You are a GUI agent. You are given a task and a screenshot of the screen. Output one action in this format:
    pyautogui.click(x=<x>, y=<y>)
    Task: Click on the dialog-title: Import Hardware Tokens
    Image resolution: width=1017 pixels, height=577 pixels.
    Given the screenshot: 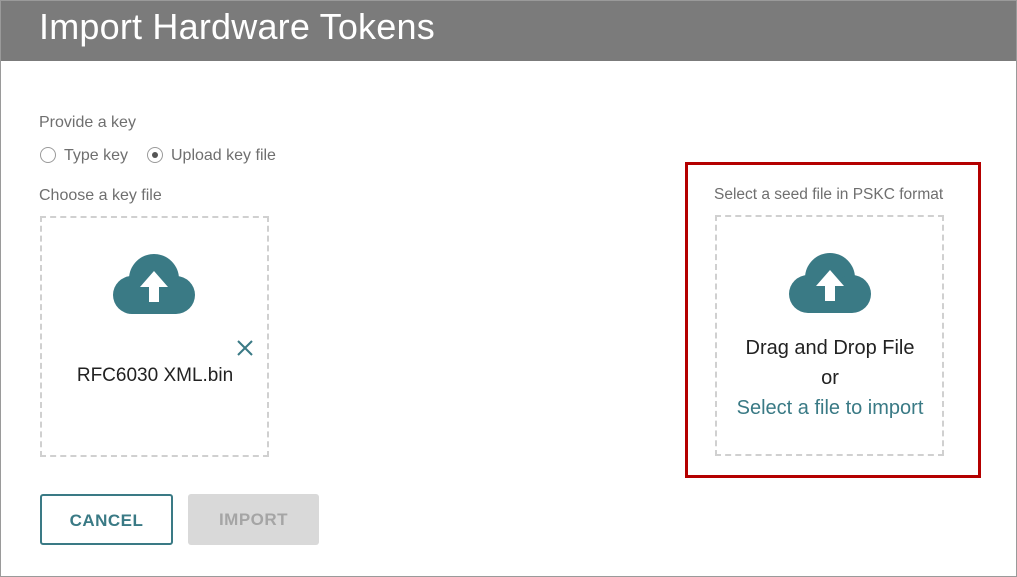 What is the action you would take?
    pyautogui.click(x=237, y=26)
    